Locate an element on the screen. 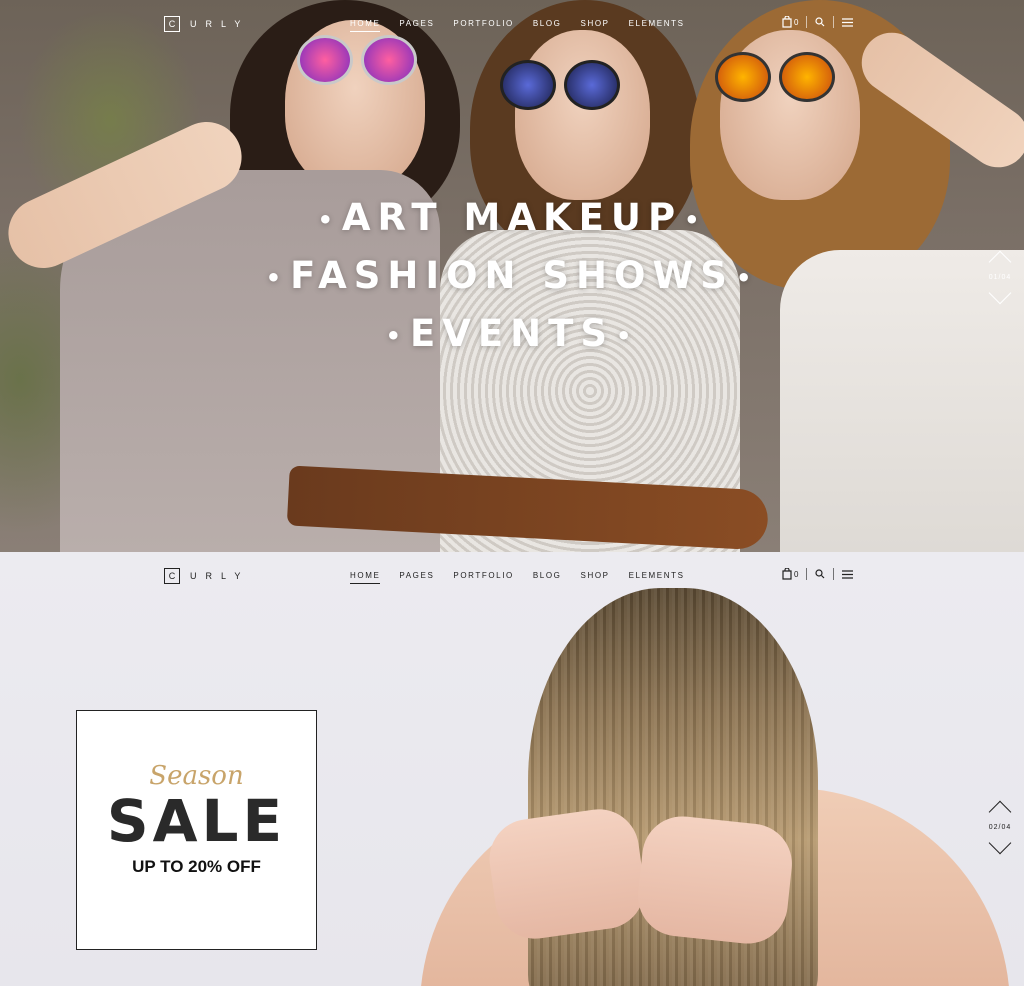 This screenshot has width=1024, height=986. slide-counter: 01/04 is located at coordinates (1000, 277).